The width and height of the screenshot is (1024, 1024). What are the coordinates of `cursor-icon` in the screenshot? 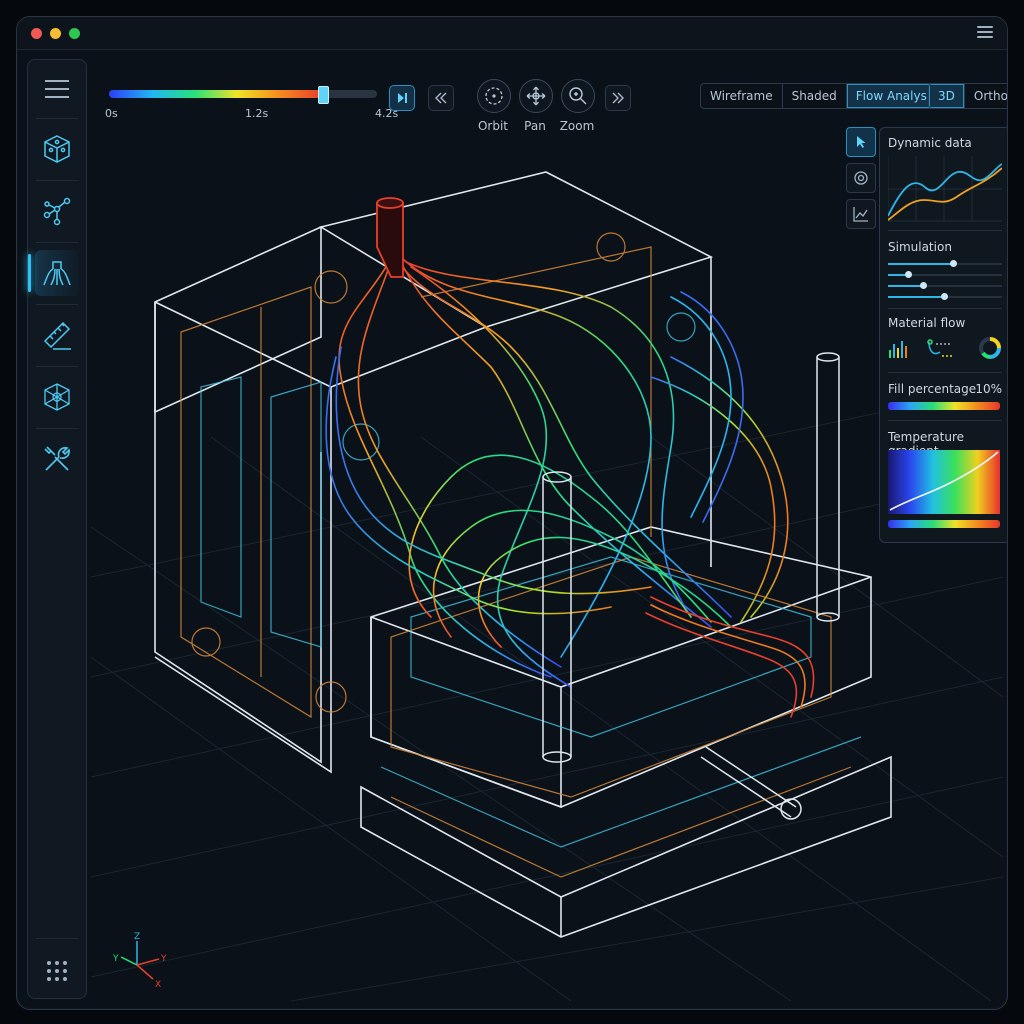 It's located at (861, 142).